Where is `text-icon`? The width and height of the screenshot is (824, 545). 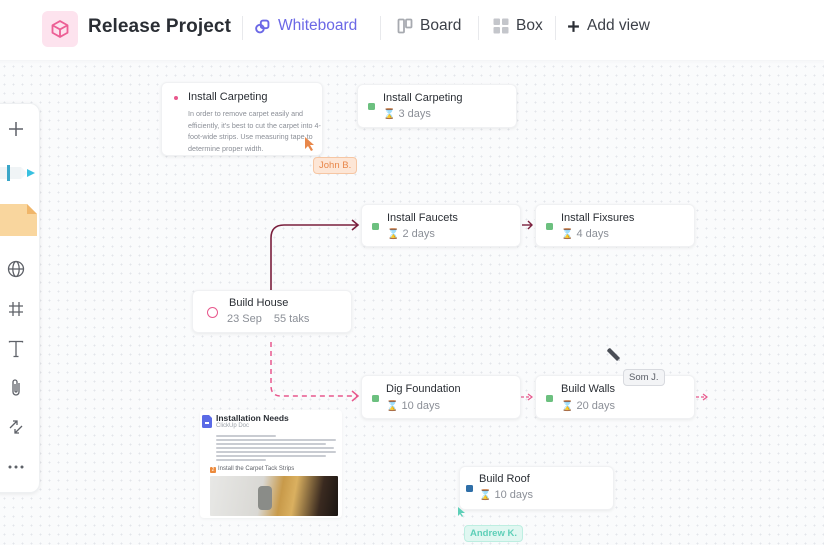
text-icon is located at coordinates (16, 349).